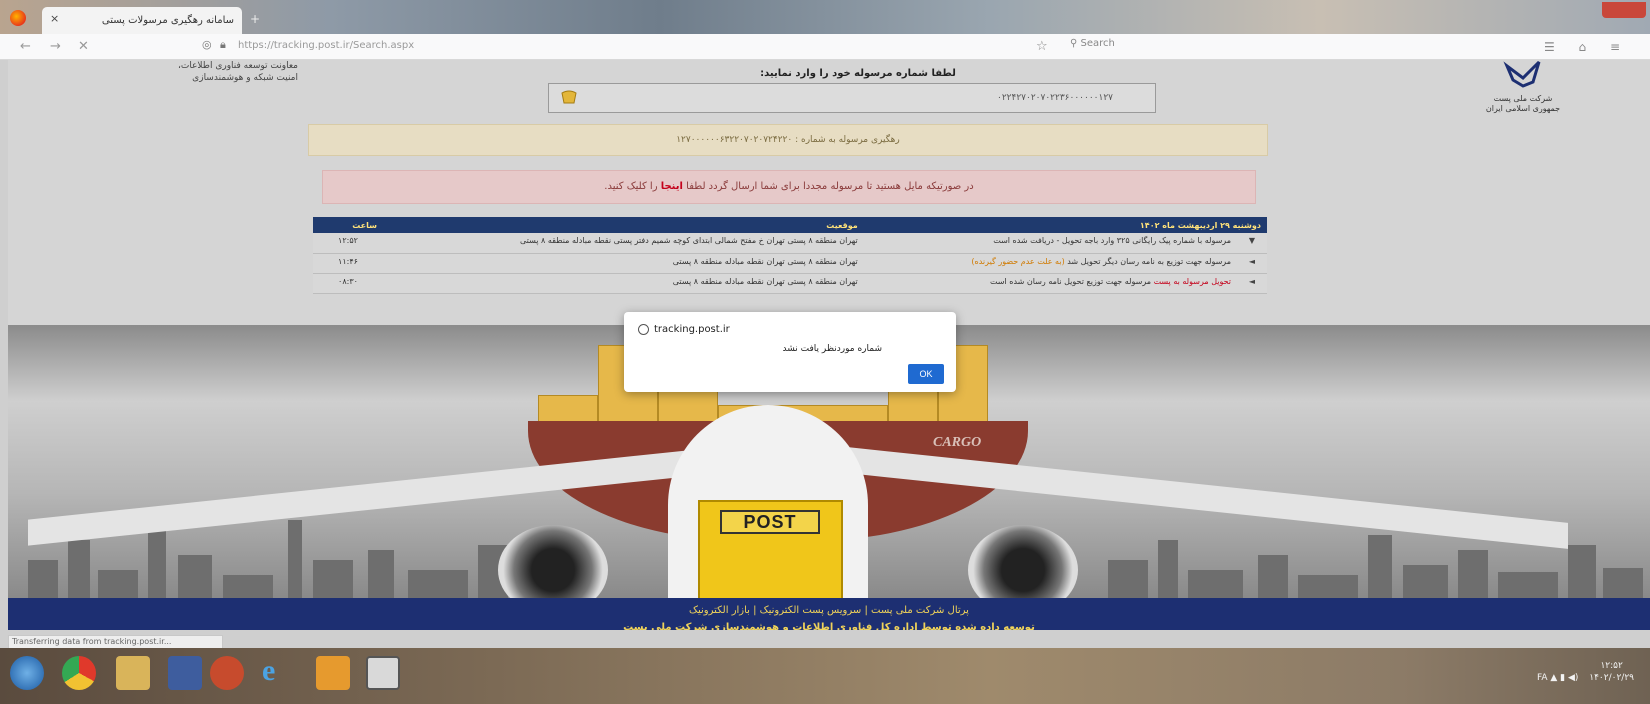 This screenshot has height=704, width=1650. I want to click on browser-tab-bar: سامانه رهگیری مرسولات پستی × +, so click(825, 17).